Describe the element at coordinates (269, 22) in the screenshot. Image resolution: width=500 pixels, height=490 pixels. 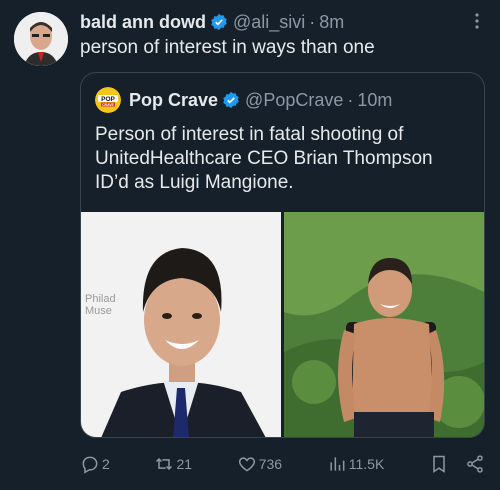
I see `author-handle: @ali_sivi` at that location.